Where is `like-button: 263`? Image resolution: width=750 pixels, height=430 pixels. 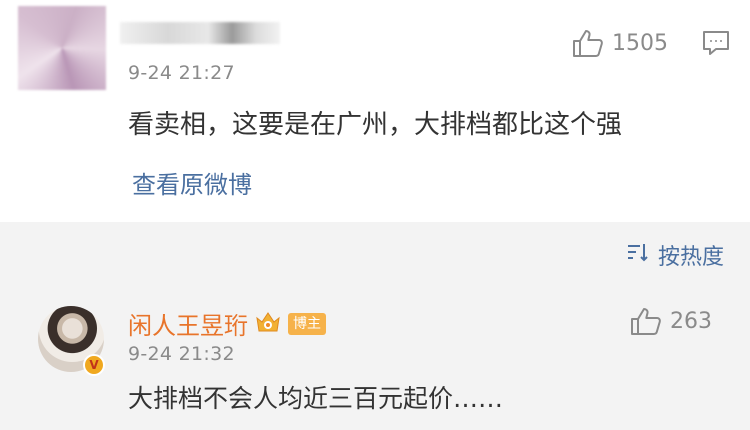
like-button: 263 is located at coordinates (671, 321).